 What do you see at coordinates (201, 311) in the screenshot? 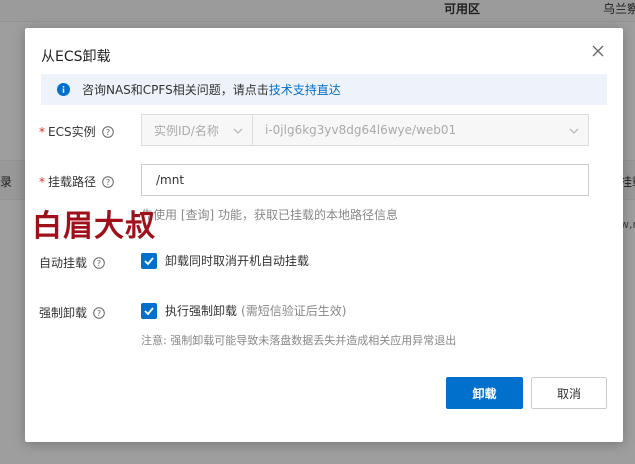
I see `force-unmount-text: 执行强制卸载` at bounding box center [201, 311].